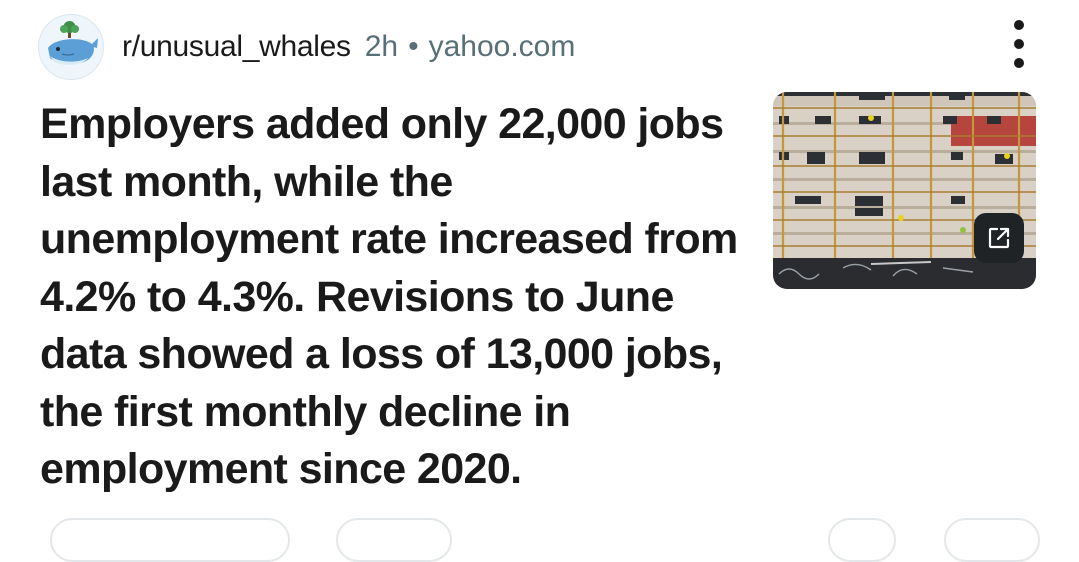 The height and width of the screenshot is (562, 1079). I want to click on external-link-icon, so click(999, 238).